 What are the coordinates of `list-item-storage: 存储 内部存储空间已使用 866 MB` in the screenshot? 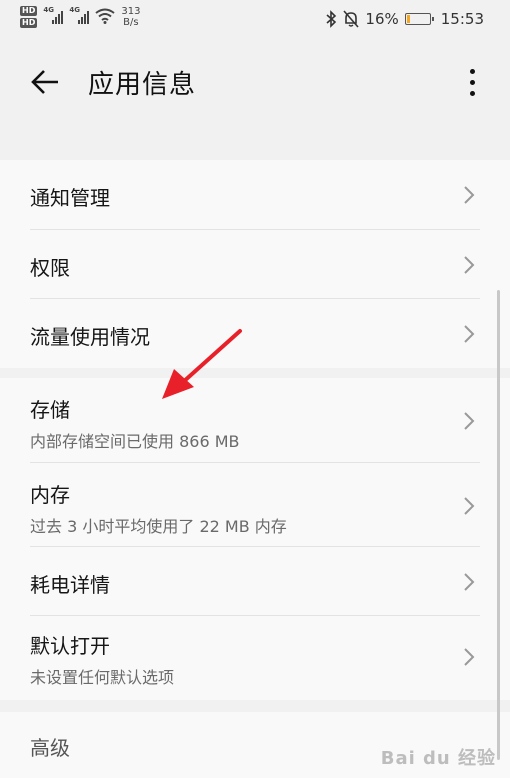 It's located at (255, 420).